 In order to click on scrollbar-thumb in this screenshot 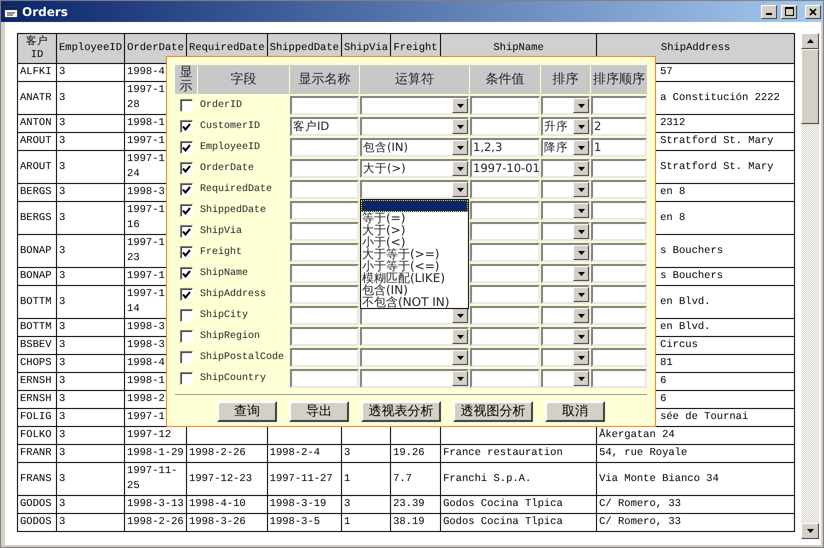, I will do `click(810, 86)`.